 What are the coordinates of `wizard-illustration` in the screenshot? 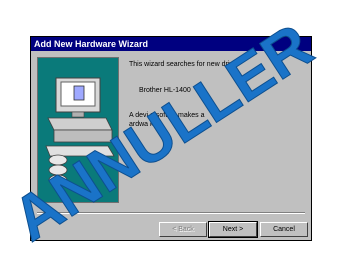 It's located at (78, 130).